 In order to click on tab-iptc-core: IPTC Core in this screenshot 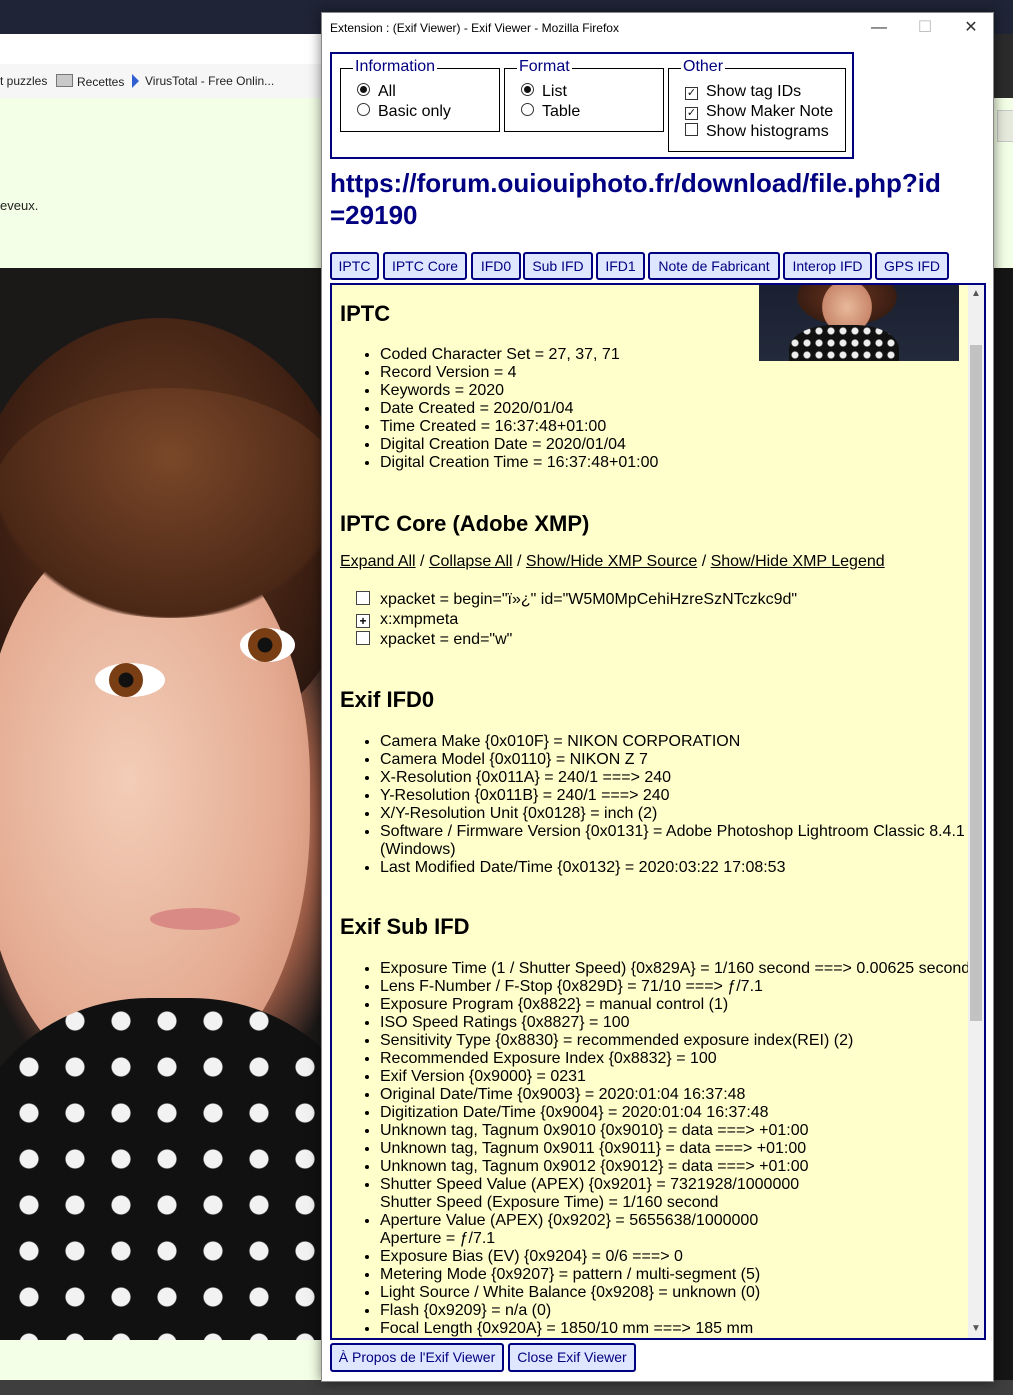, I will do `click(425, 266)`.